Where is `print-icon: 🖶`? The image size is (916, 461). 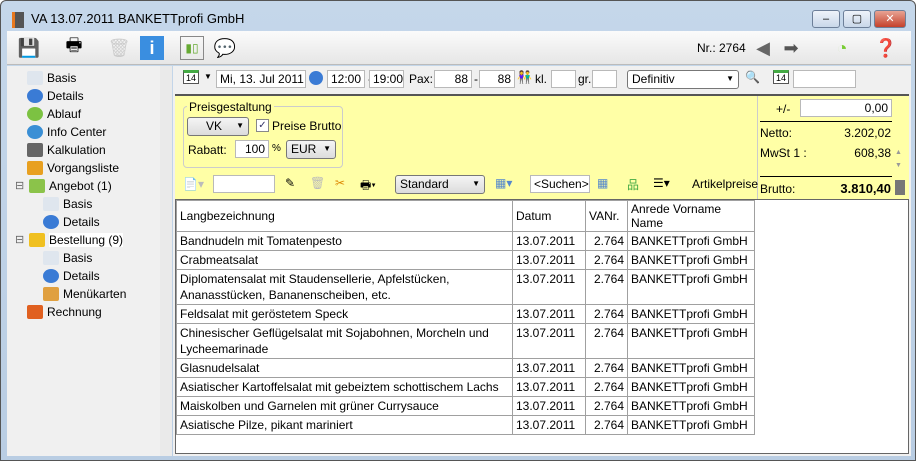 print-icon: 🖶 is located at coordinates (74, 47).